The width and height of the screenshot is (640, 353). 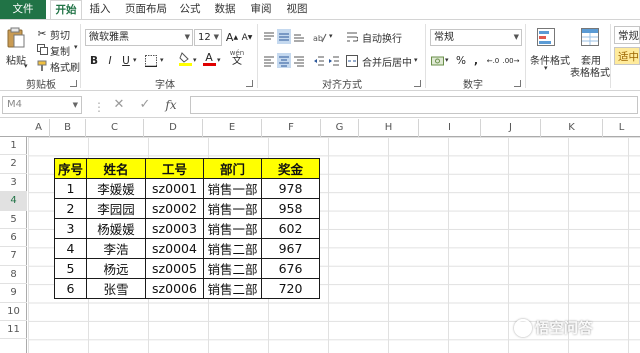 What do you see at coordinates (70, 268) in the screenshot?
I see `cell: 5` at bounding box center [70, 268].